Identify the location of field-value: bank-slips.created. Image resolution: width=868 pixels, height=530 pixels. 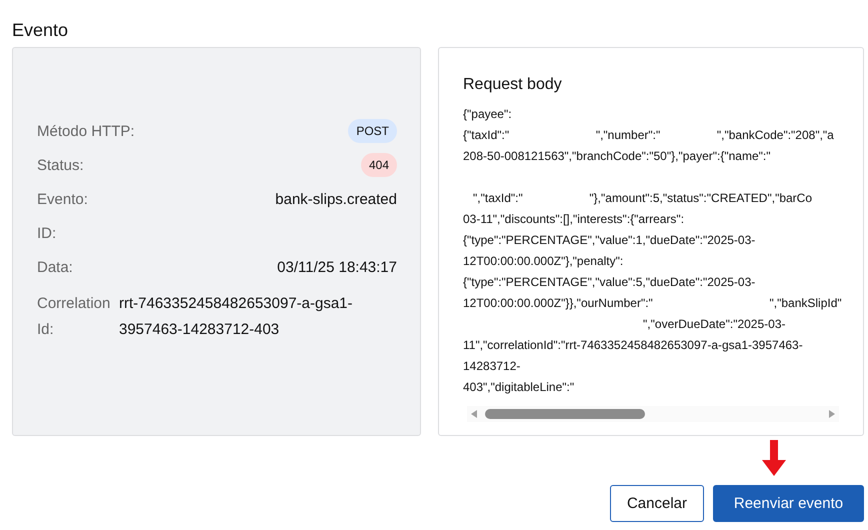
(336, 199).